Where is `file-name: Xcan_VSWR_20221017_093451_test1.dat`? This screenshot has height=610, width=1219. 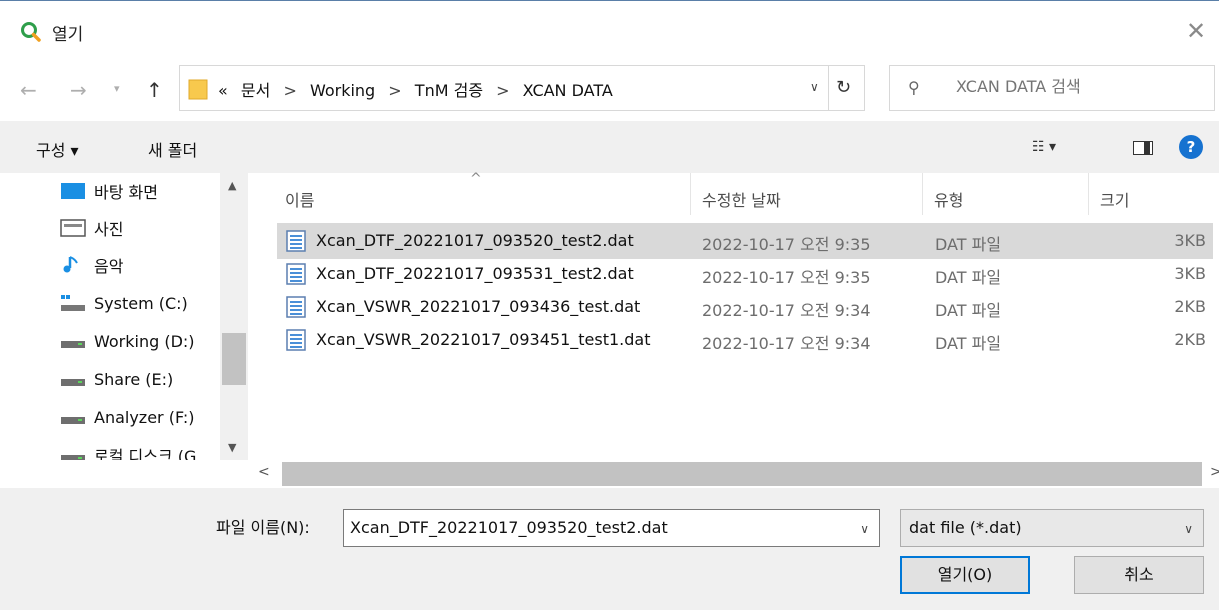 file-name: Xcan_VSWR_20221017_093451_test1.dat is located at coordinates (483, 339).